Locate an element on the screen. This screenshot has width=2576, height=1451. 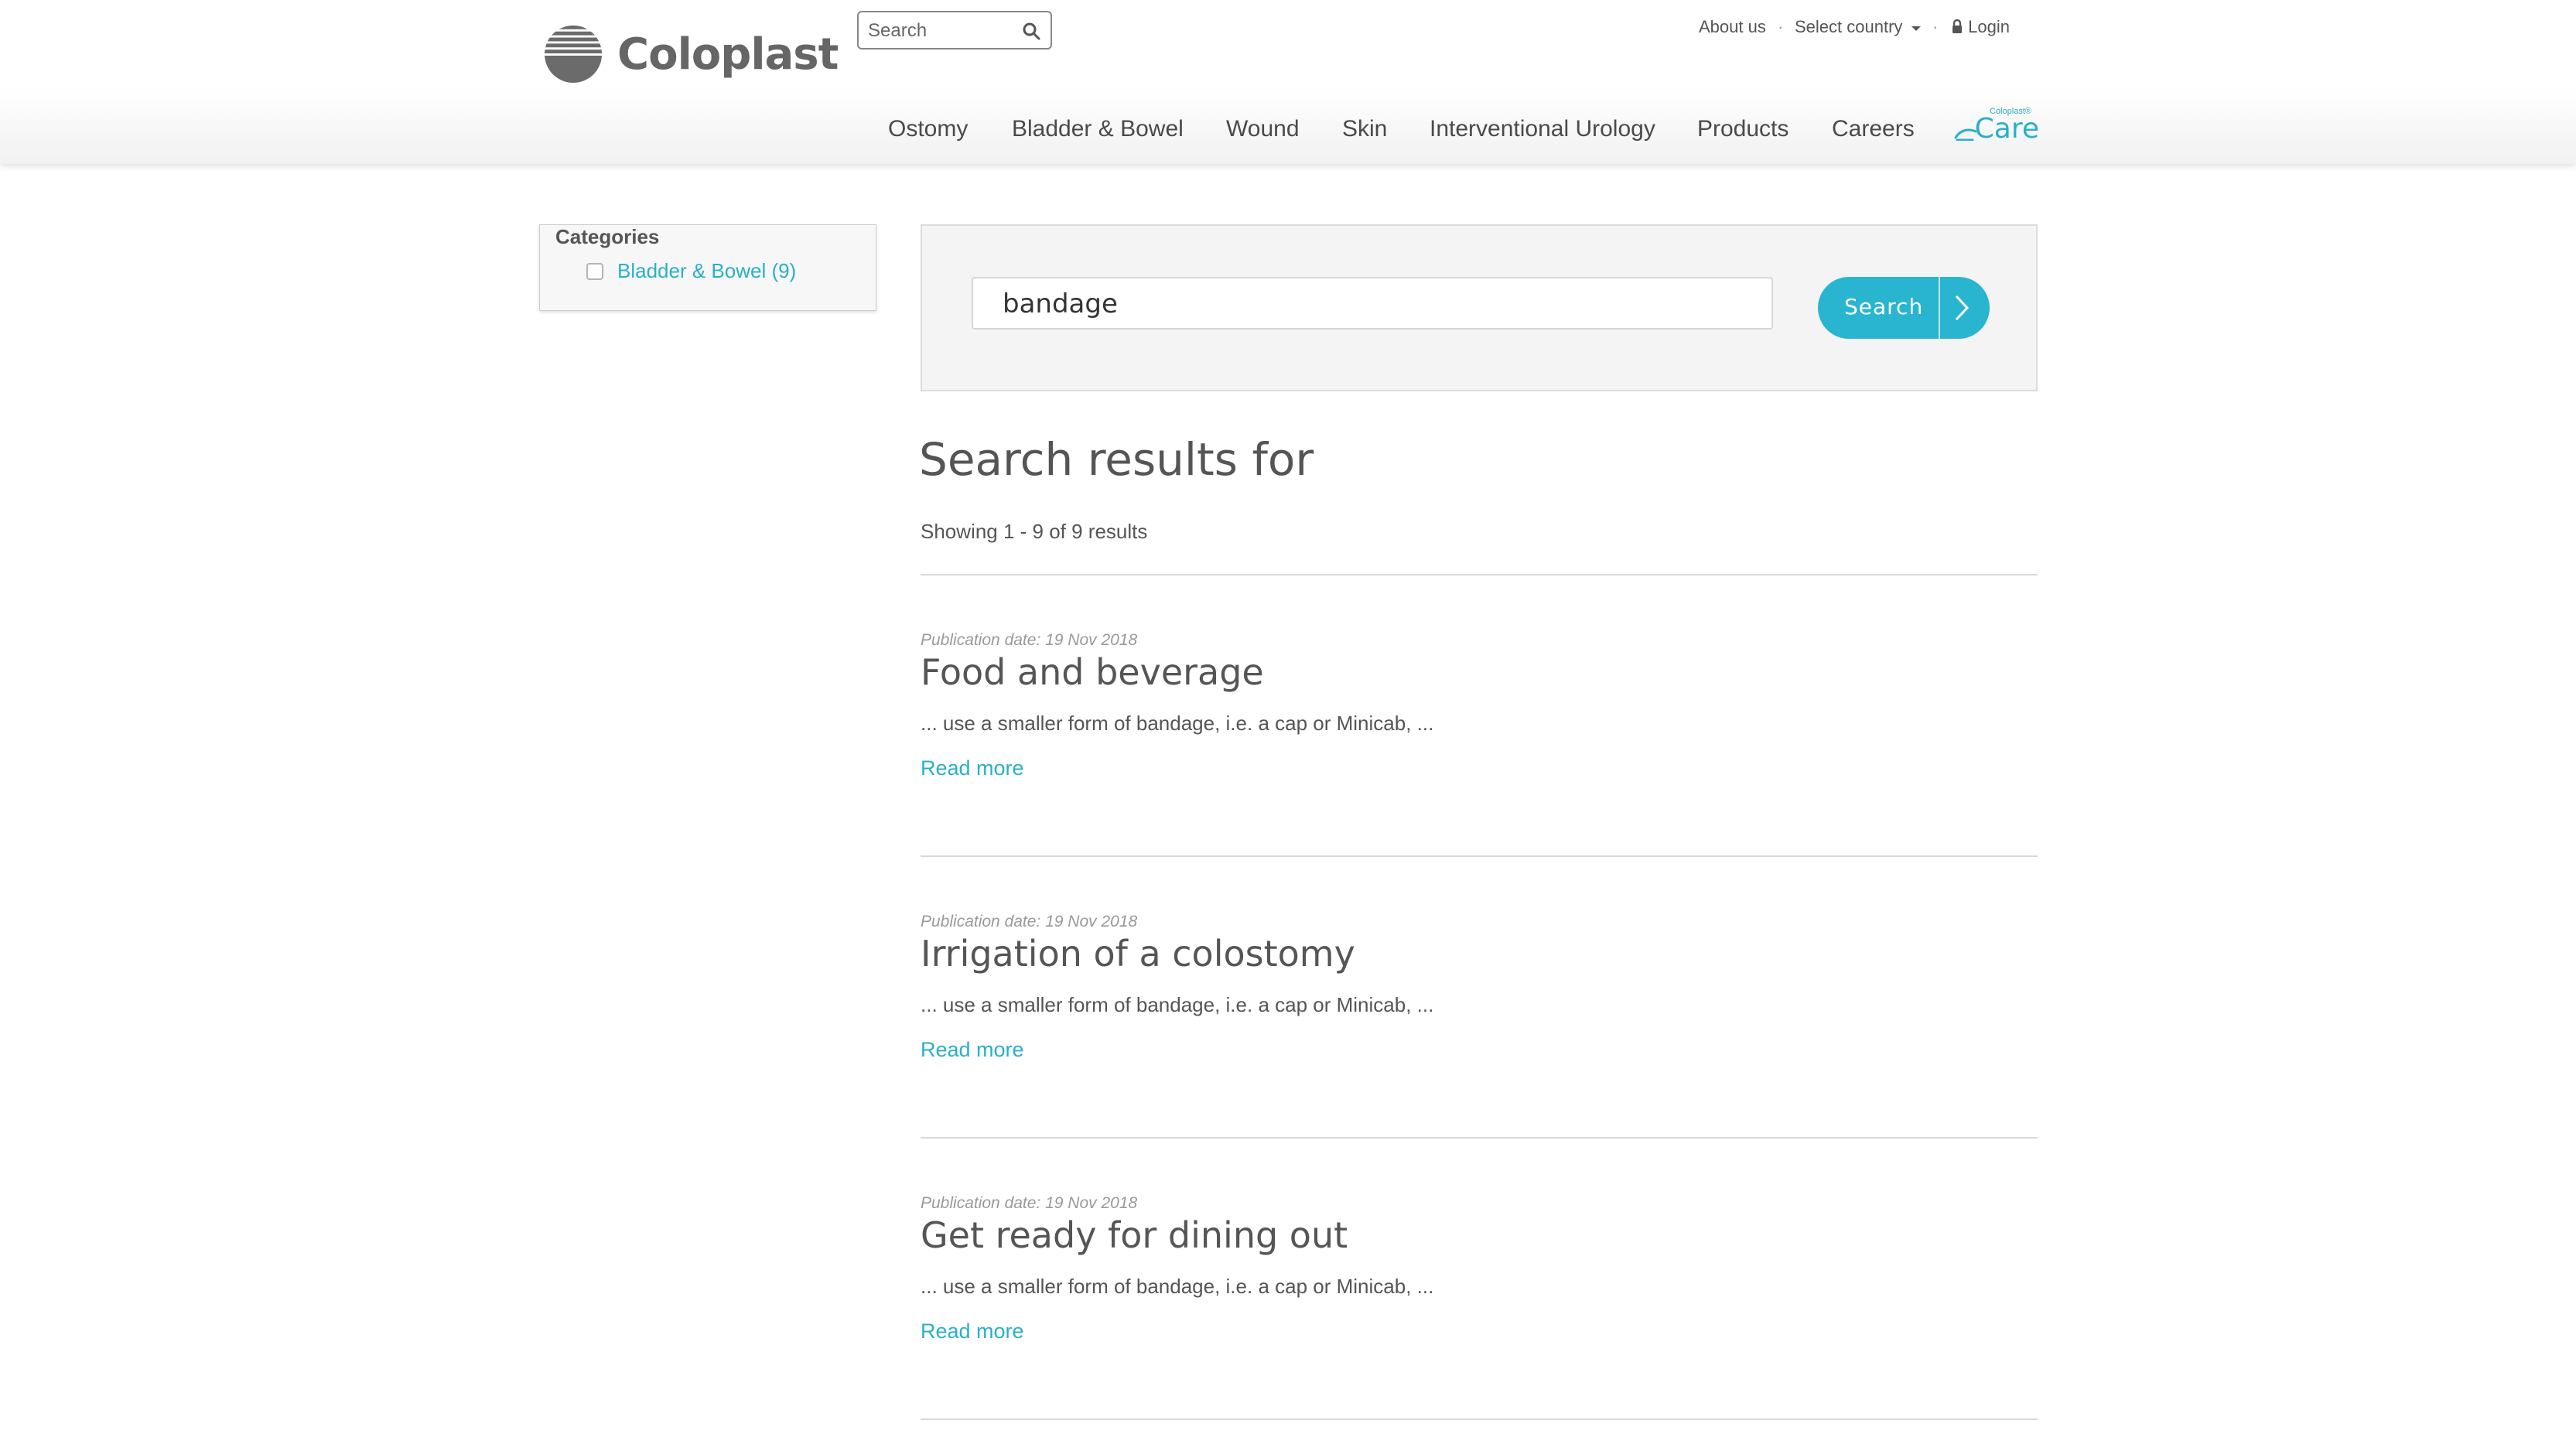
select-country-dropdown: Select country is located at coordinates (1858, 27).